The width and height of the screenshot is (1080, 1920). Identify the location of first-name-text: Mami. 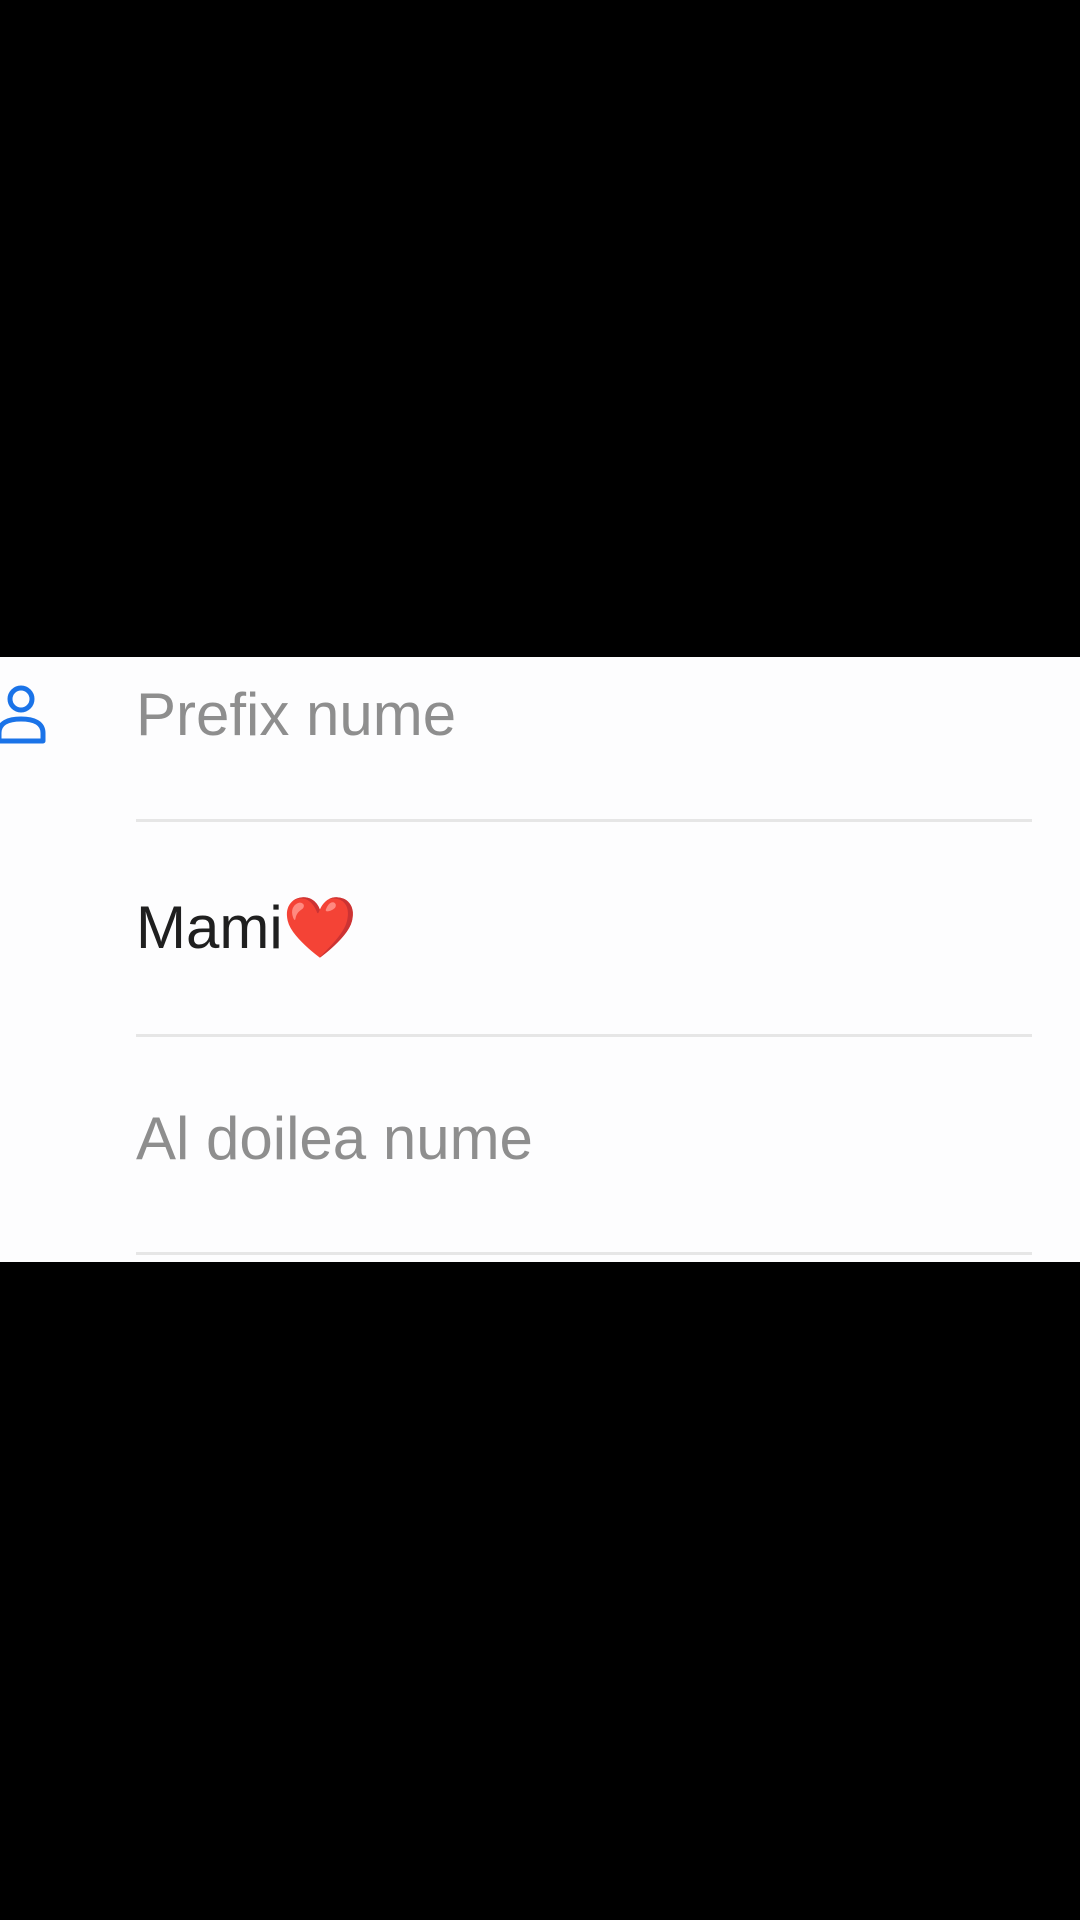
(209, 927).